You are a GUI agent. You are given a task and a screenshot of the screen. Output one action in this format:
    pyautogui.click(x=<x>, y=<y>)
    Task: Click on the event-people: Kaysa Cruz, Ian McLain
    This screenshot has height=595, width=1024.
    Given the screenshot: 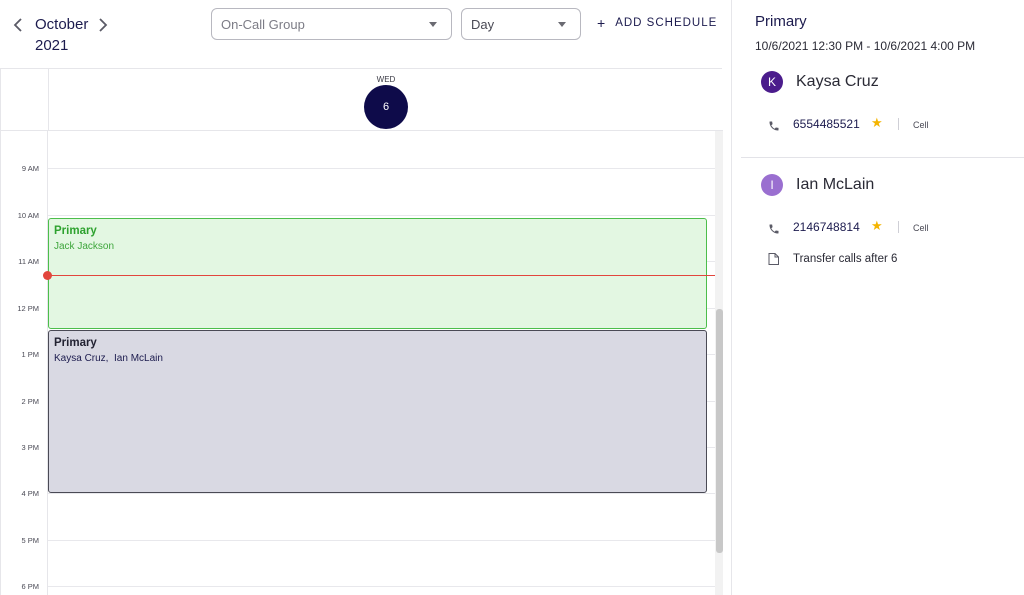 What is the action you would take?
    pyautogui.click(x=108, y=358)
    